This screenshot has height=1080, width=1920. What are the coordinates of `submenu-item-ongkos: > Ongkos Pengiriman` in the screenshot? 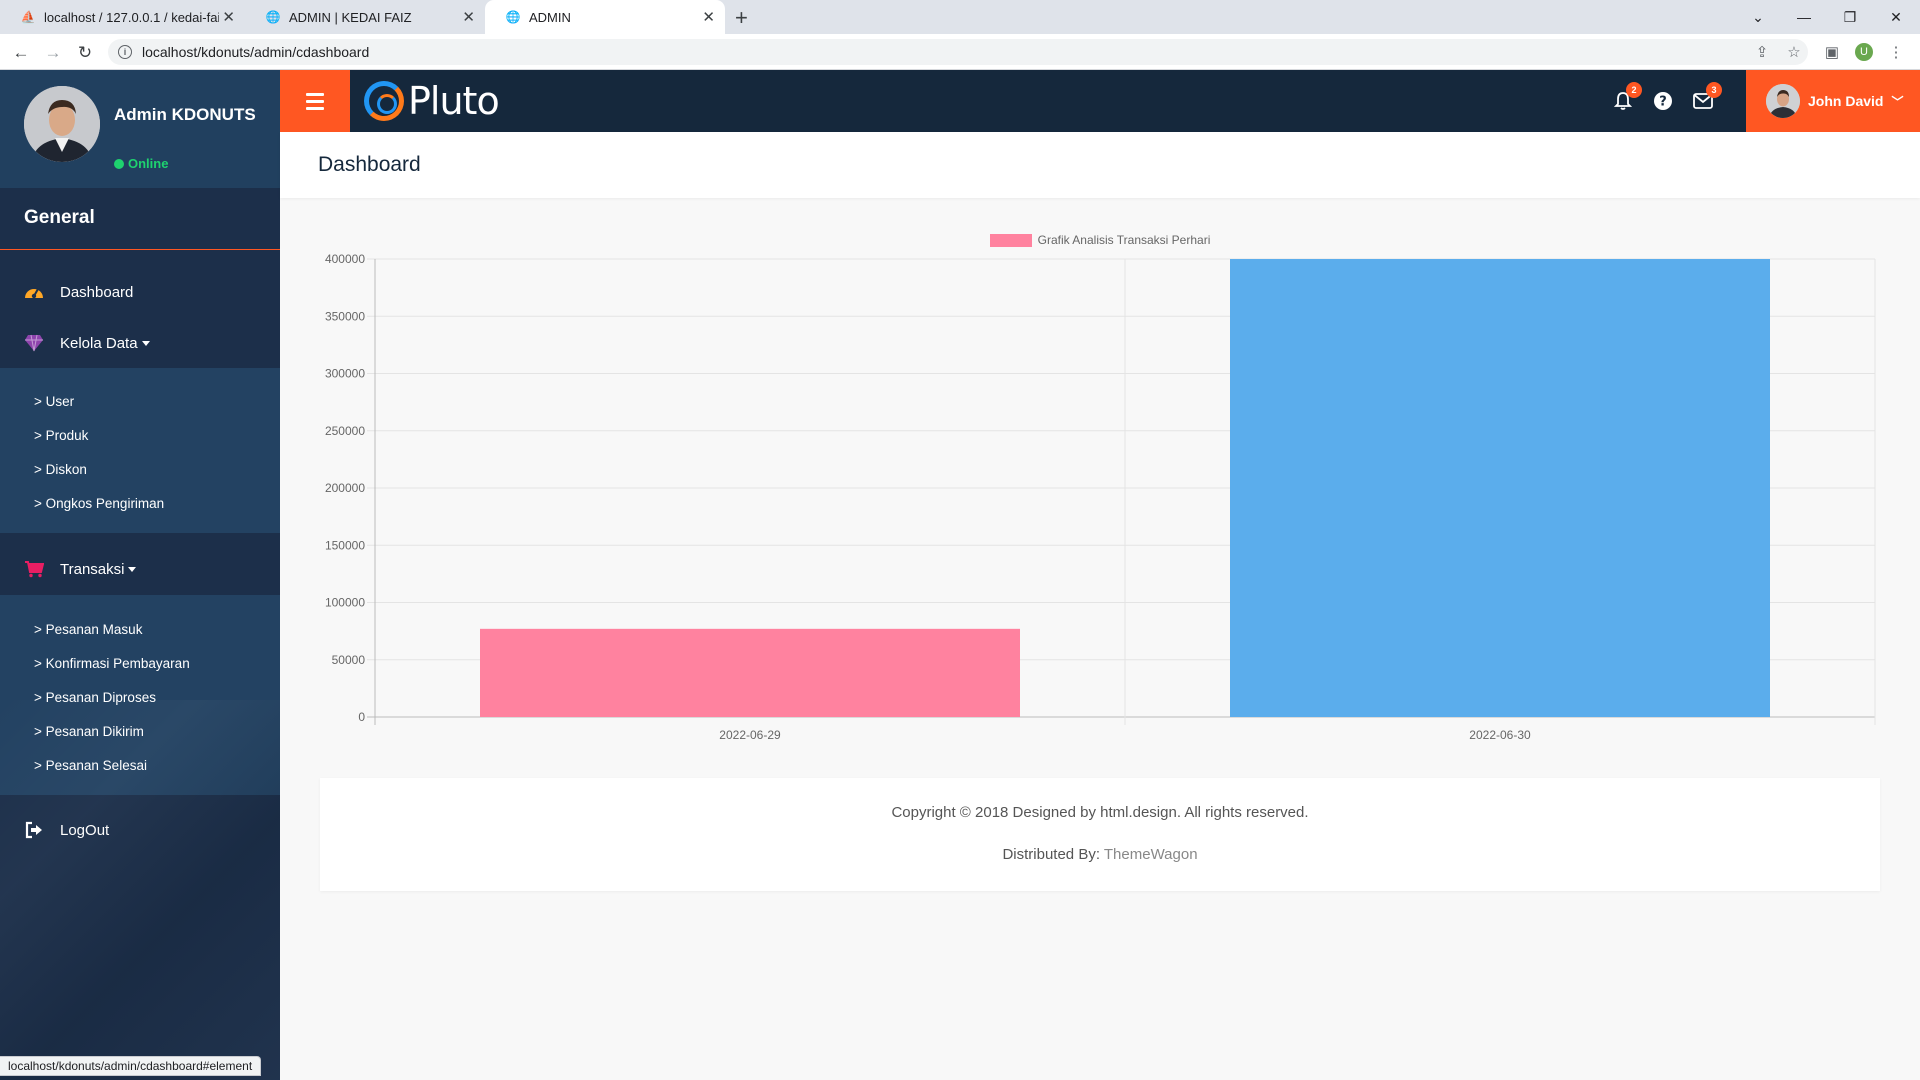 It's located at (99, 503).